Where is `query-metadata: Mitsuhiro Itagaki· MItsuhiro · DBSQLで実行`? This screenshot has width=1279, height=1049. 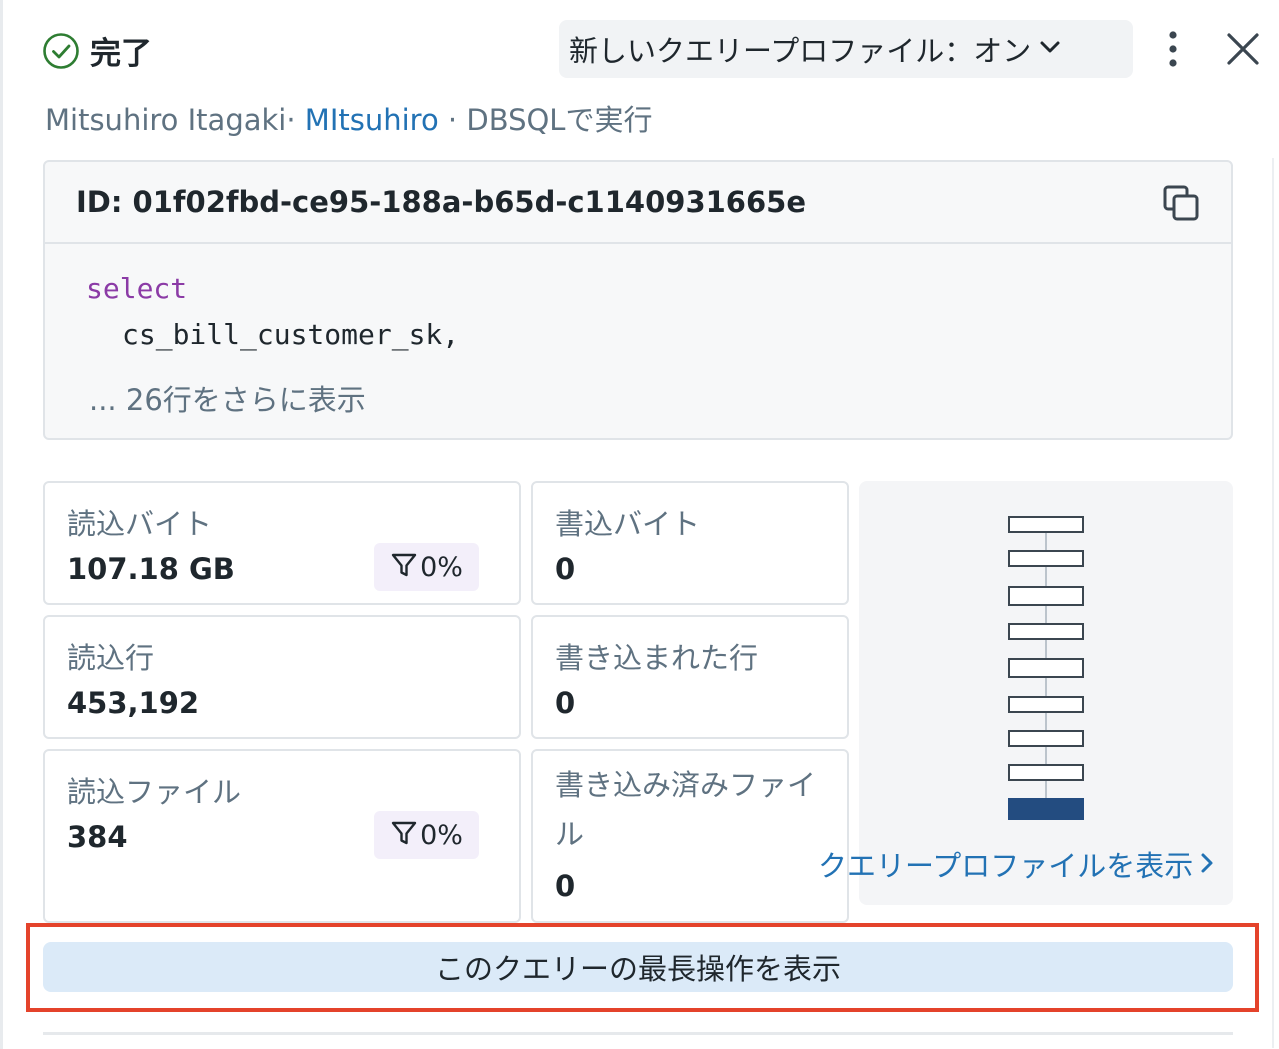 query-metadata: Mitsuhiro Itagaki· MItsuhiro · DBSQLで実行 is located at coordinates (348, 118).